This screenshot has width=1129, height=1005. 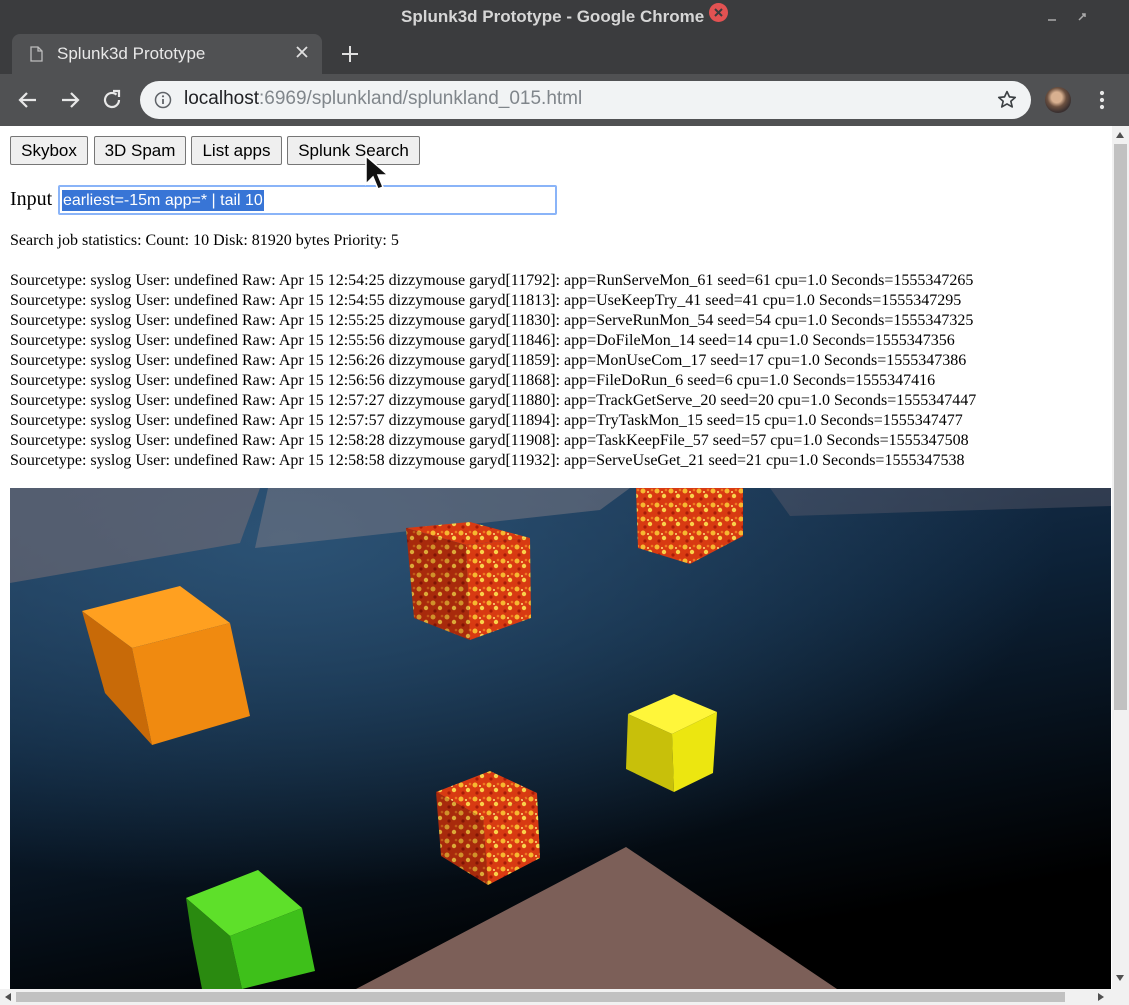 I want to click on url-host: localhost, so click(x=221, y=98).